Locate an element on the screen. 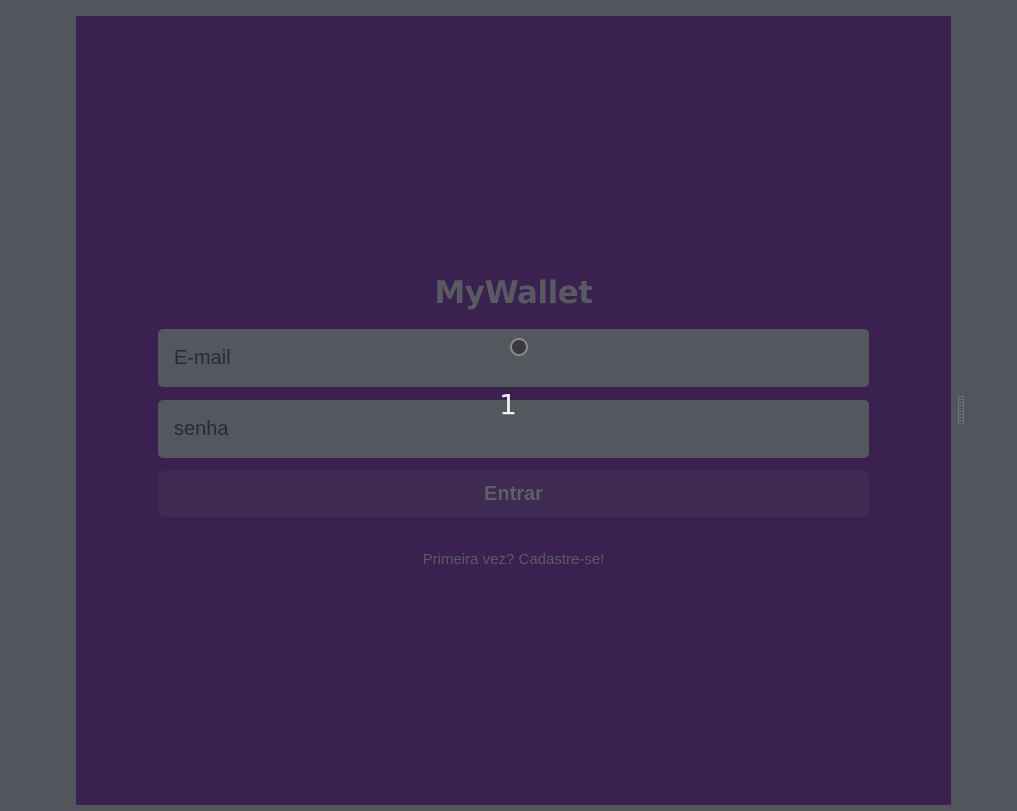 Image resolution: width=1017 pixels, height=811 pixels. app-logo: MyWallet is located at coordinates (513, 293).